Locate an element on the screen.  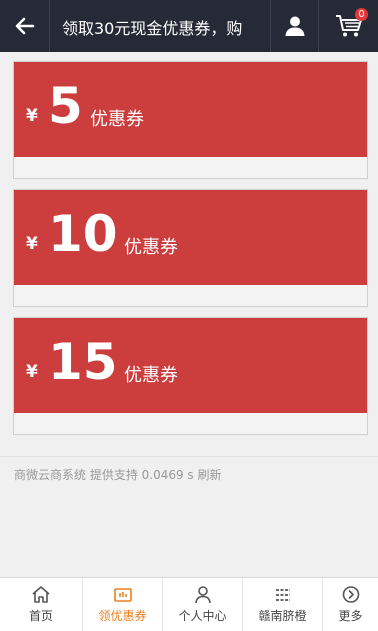
tab-label: 首页 is located at coordinates (40, 616).